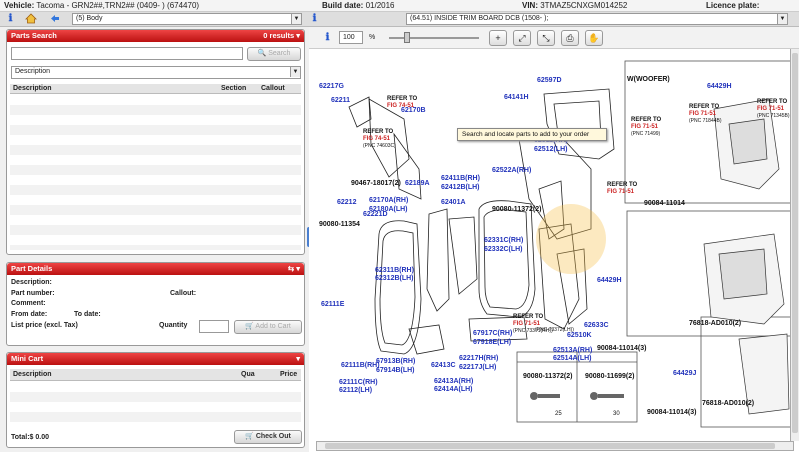  What do you see at coordinates (394, 270) in the screenshot?
I see `callout-label: 62311B(RH)` at bounding box center [394, 270].